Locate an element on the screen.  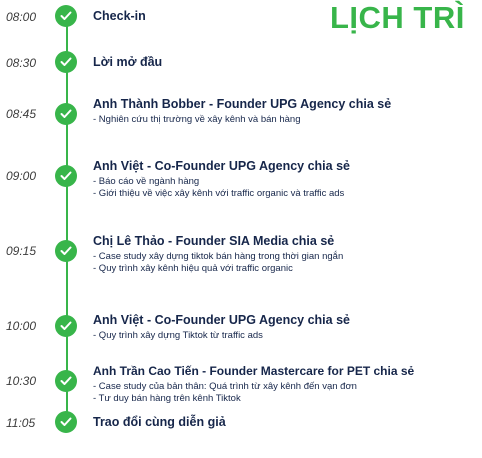
time-label: 09:15 is located at coordinates (21, 251).